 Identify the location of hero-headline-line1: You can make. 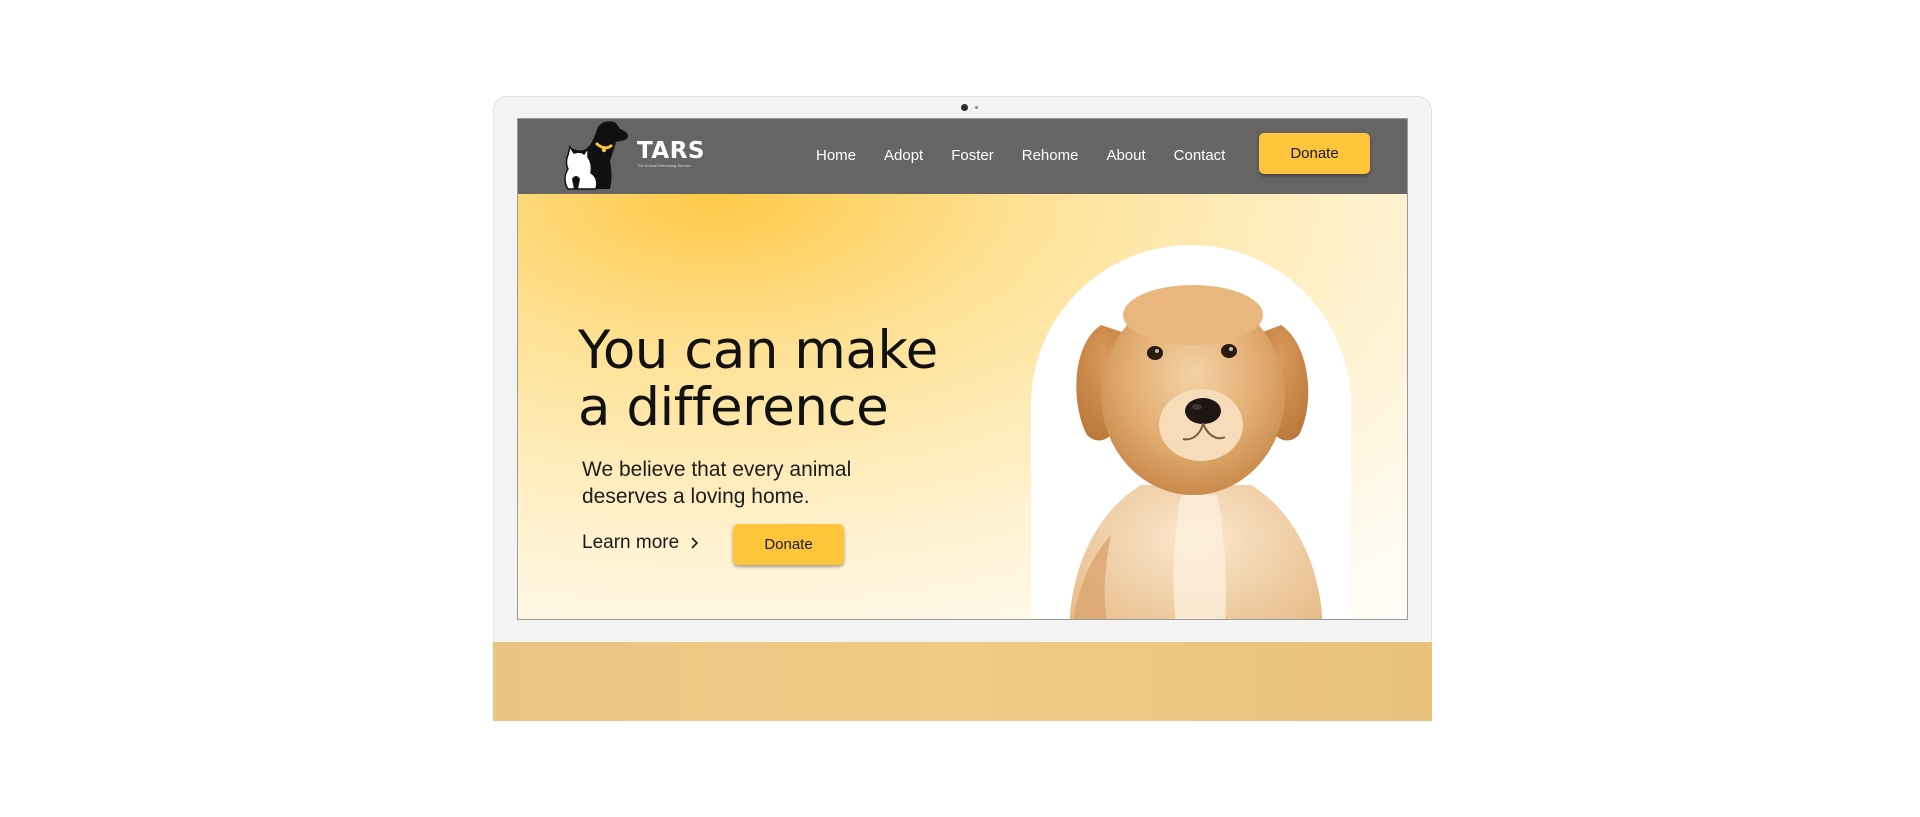
(758, 350).